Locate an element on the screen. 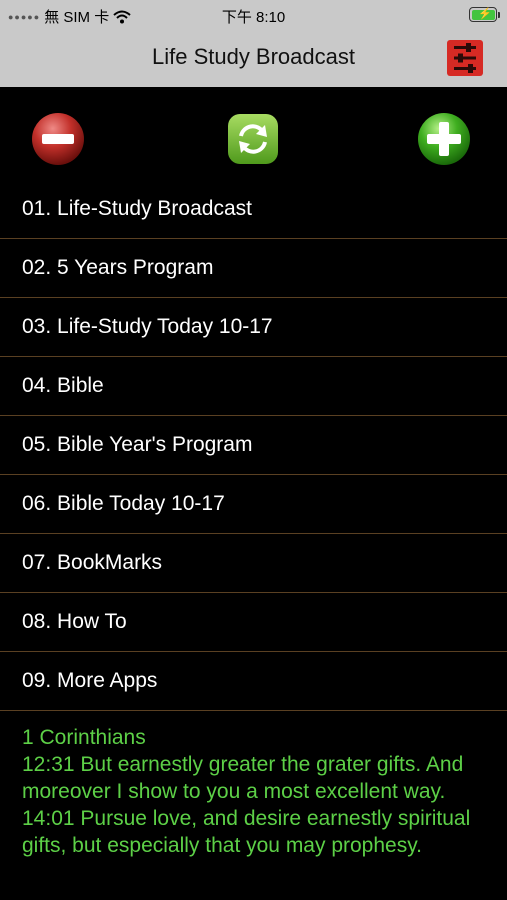 This screenshot has width=507, height=900. refresh-icon is located at coordinates (253, 139).